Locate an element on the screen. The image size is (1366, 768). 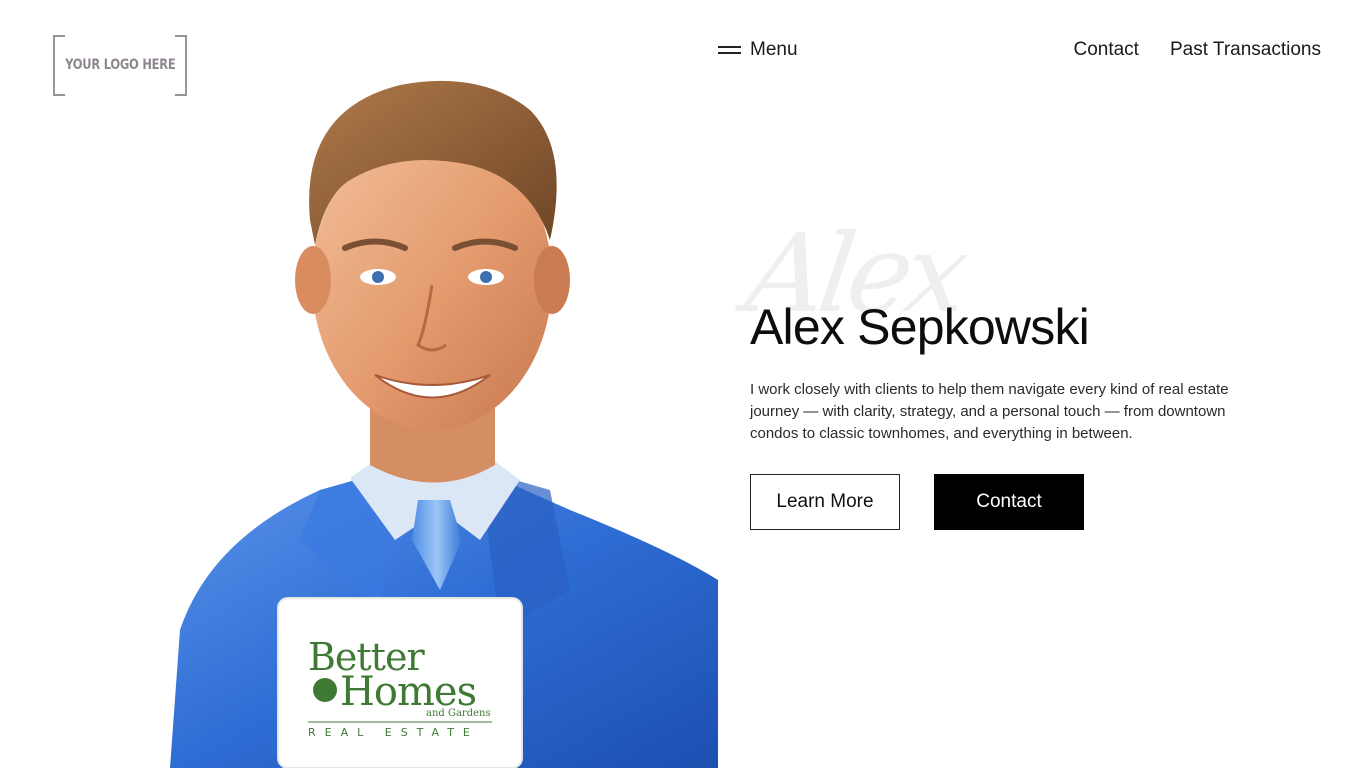
learn-more-button: Learn More is located at coordinates (825, 502).